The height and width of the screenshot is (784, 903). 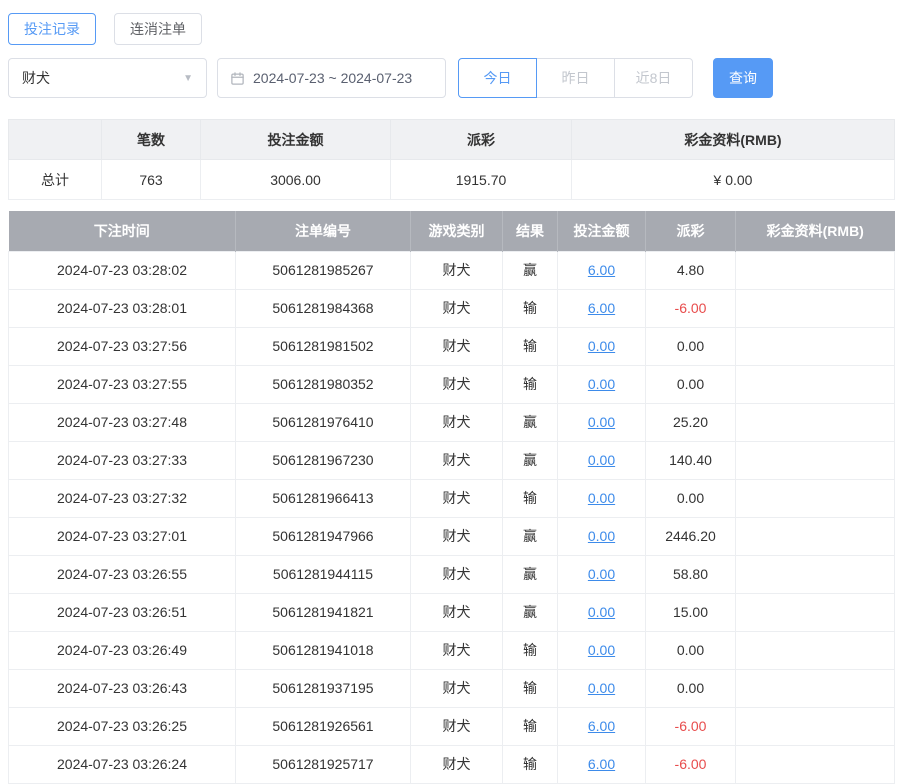 I want to click on quick-filter-group: 今日 昨日 近8日, so click(x=575, y=78).